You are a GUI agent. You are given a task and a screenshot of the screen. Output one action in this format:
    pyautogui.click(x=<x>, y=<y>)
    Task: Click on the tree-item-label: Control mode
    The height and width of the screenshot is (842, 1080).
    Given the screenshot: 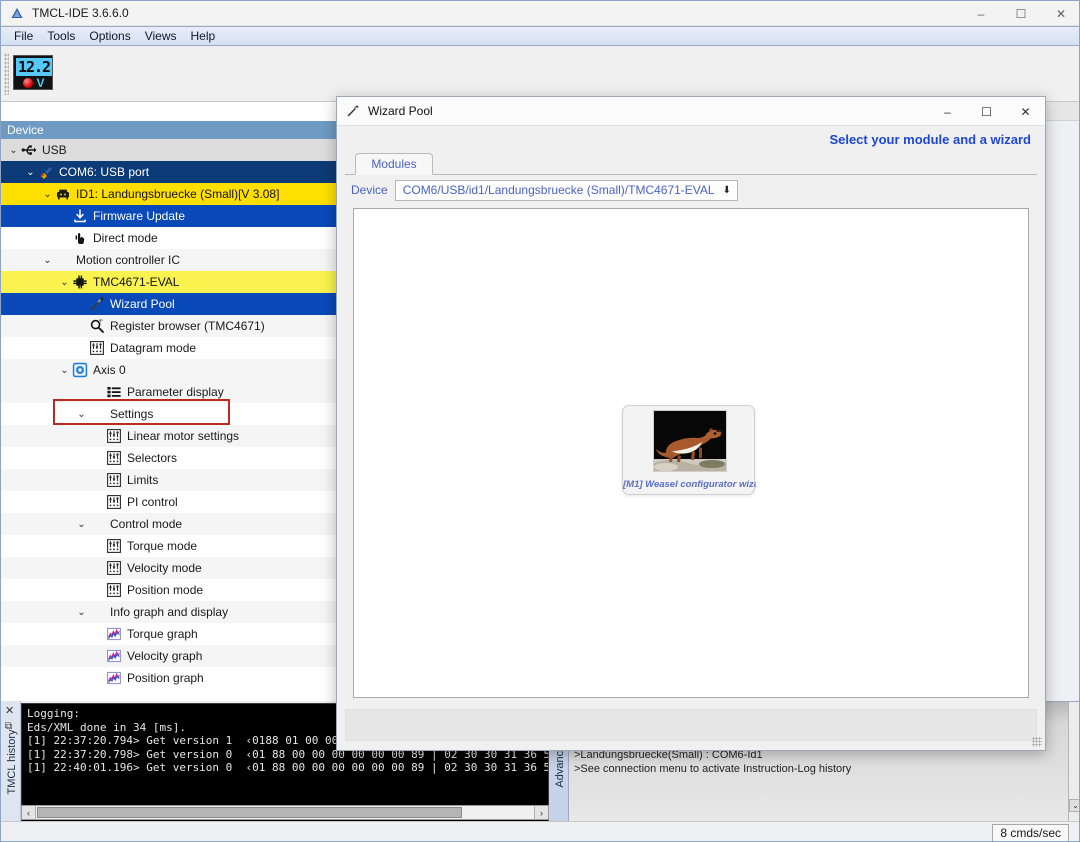 What is the action you would take?
    pyautogui.click(x=146, y=524)
    